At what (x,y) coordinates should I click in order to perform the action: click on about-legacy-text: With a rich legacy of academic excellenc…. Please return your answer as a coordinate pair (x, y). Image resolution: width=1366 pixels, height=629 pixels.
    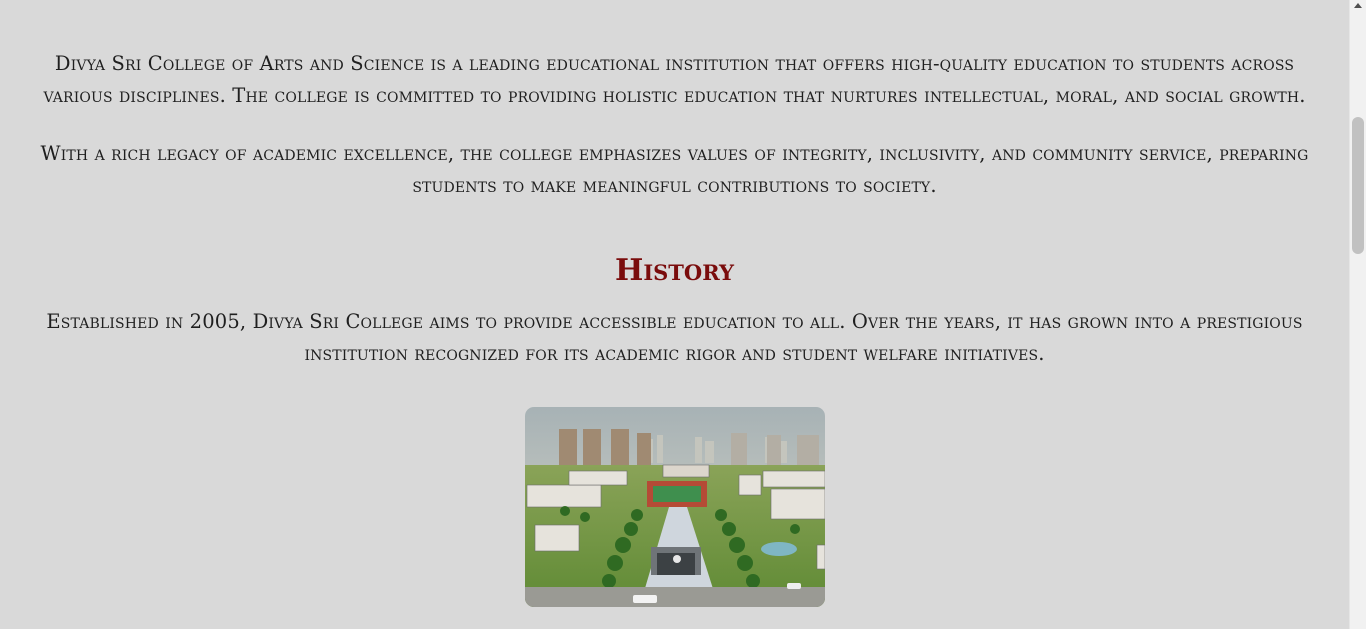
    Looking at the image, I should click on (674, 169).